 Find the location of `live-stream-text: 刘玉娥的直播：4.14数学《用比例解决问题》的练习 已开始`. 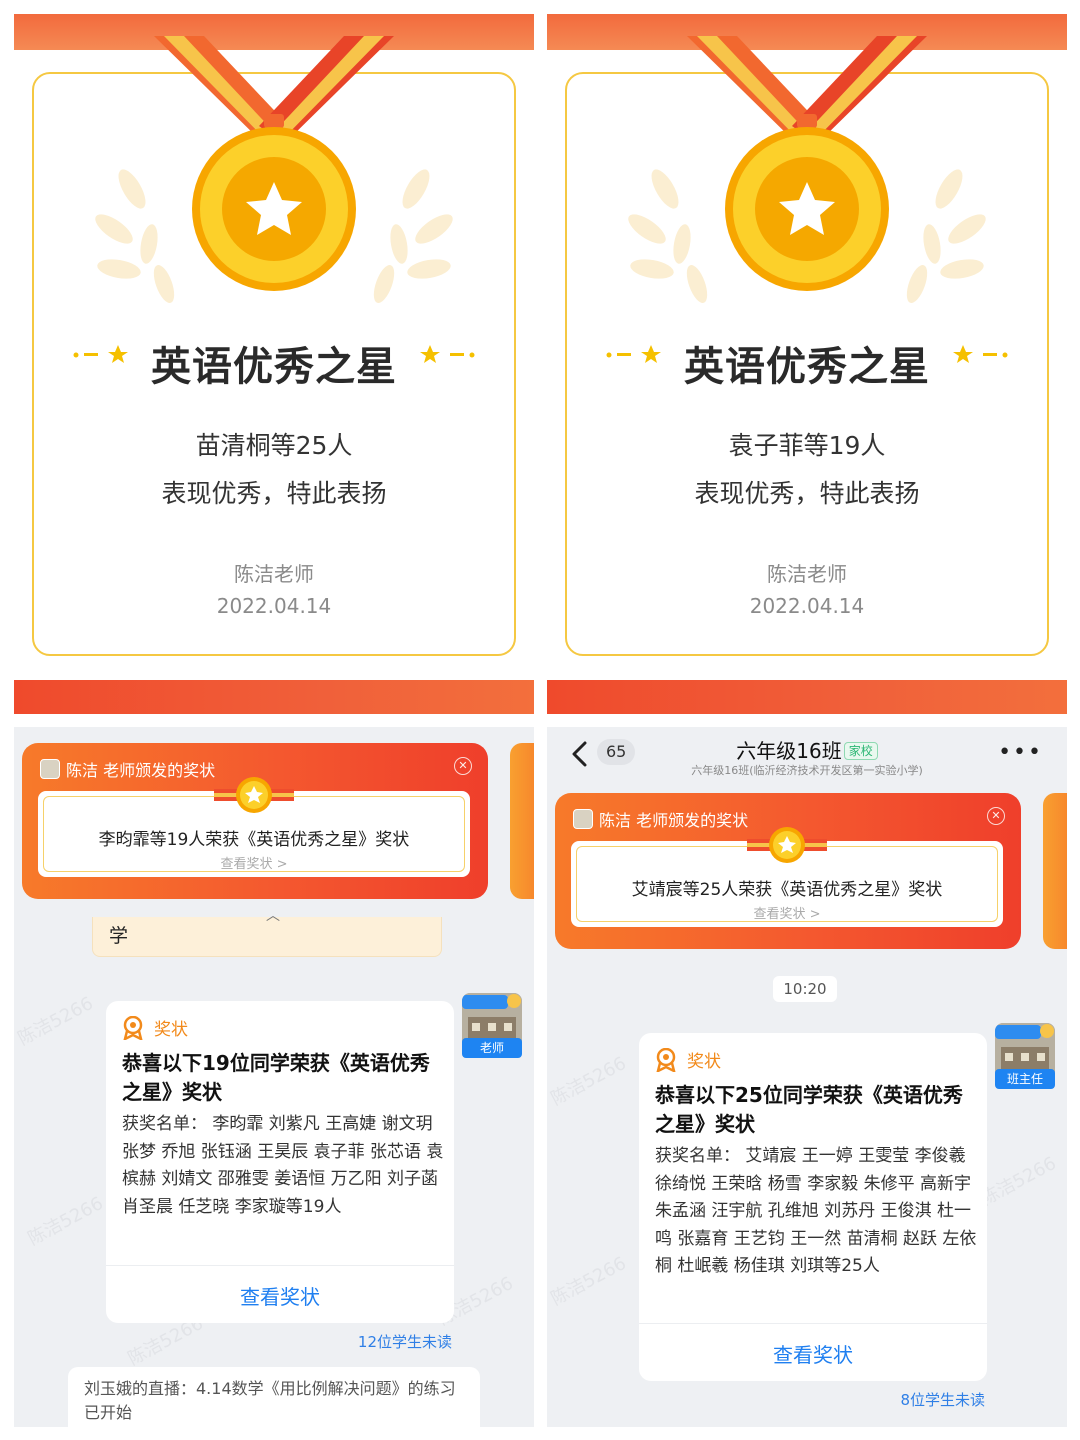

live-stream-text: 刘玉娥的直播：4.14数学《用比例解决问题》的练习 已开始 is located at coordinates (270, 1400).